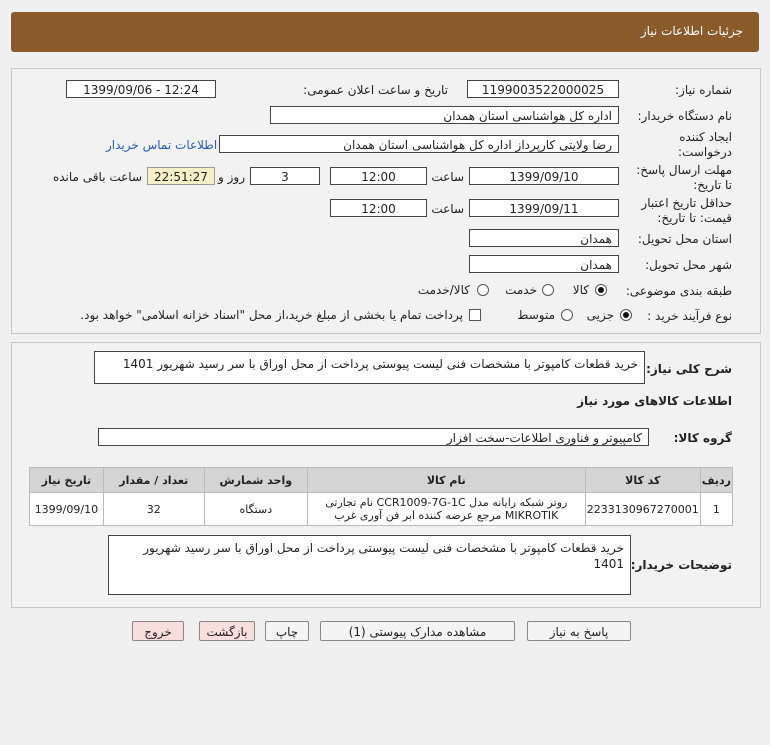 The image size is (770, 745). What do you see at coordinates (705, 137) in the screenshot?
I see `creator-label-1: ایجاد کننده` at bounding box center [705, 137].